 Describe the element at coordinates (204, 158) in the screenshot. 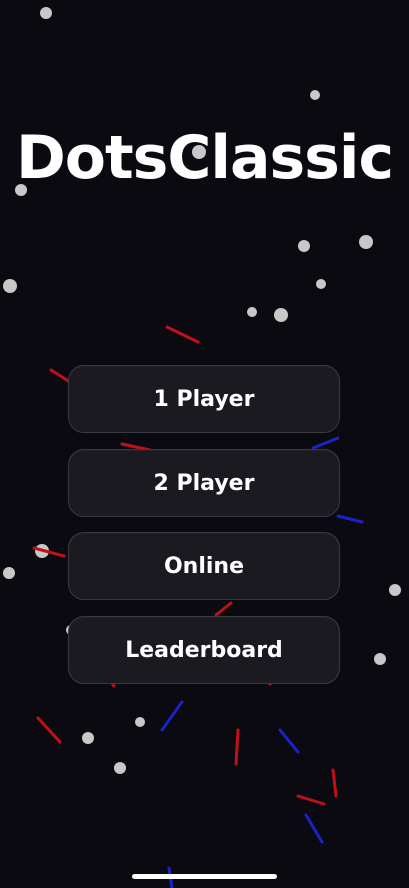

I see `app-title: DotsClassic` at that location.